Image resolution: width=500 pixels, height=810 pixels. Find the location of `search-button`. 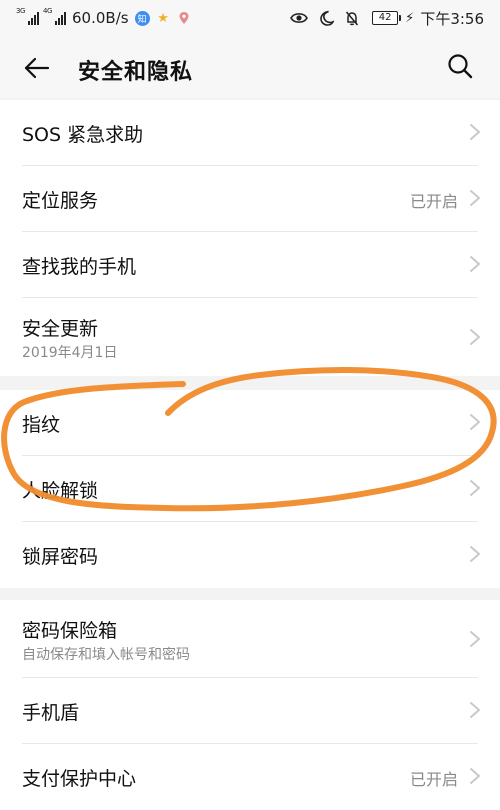

search-button is located at coordinates (460, 66).